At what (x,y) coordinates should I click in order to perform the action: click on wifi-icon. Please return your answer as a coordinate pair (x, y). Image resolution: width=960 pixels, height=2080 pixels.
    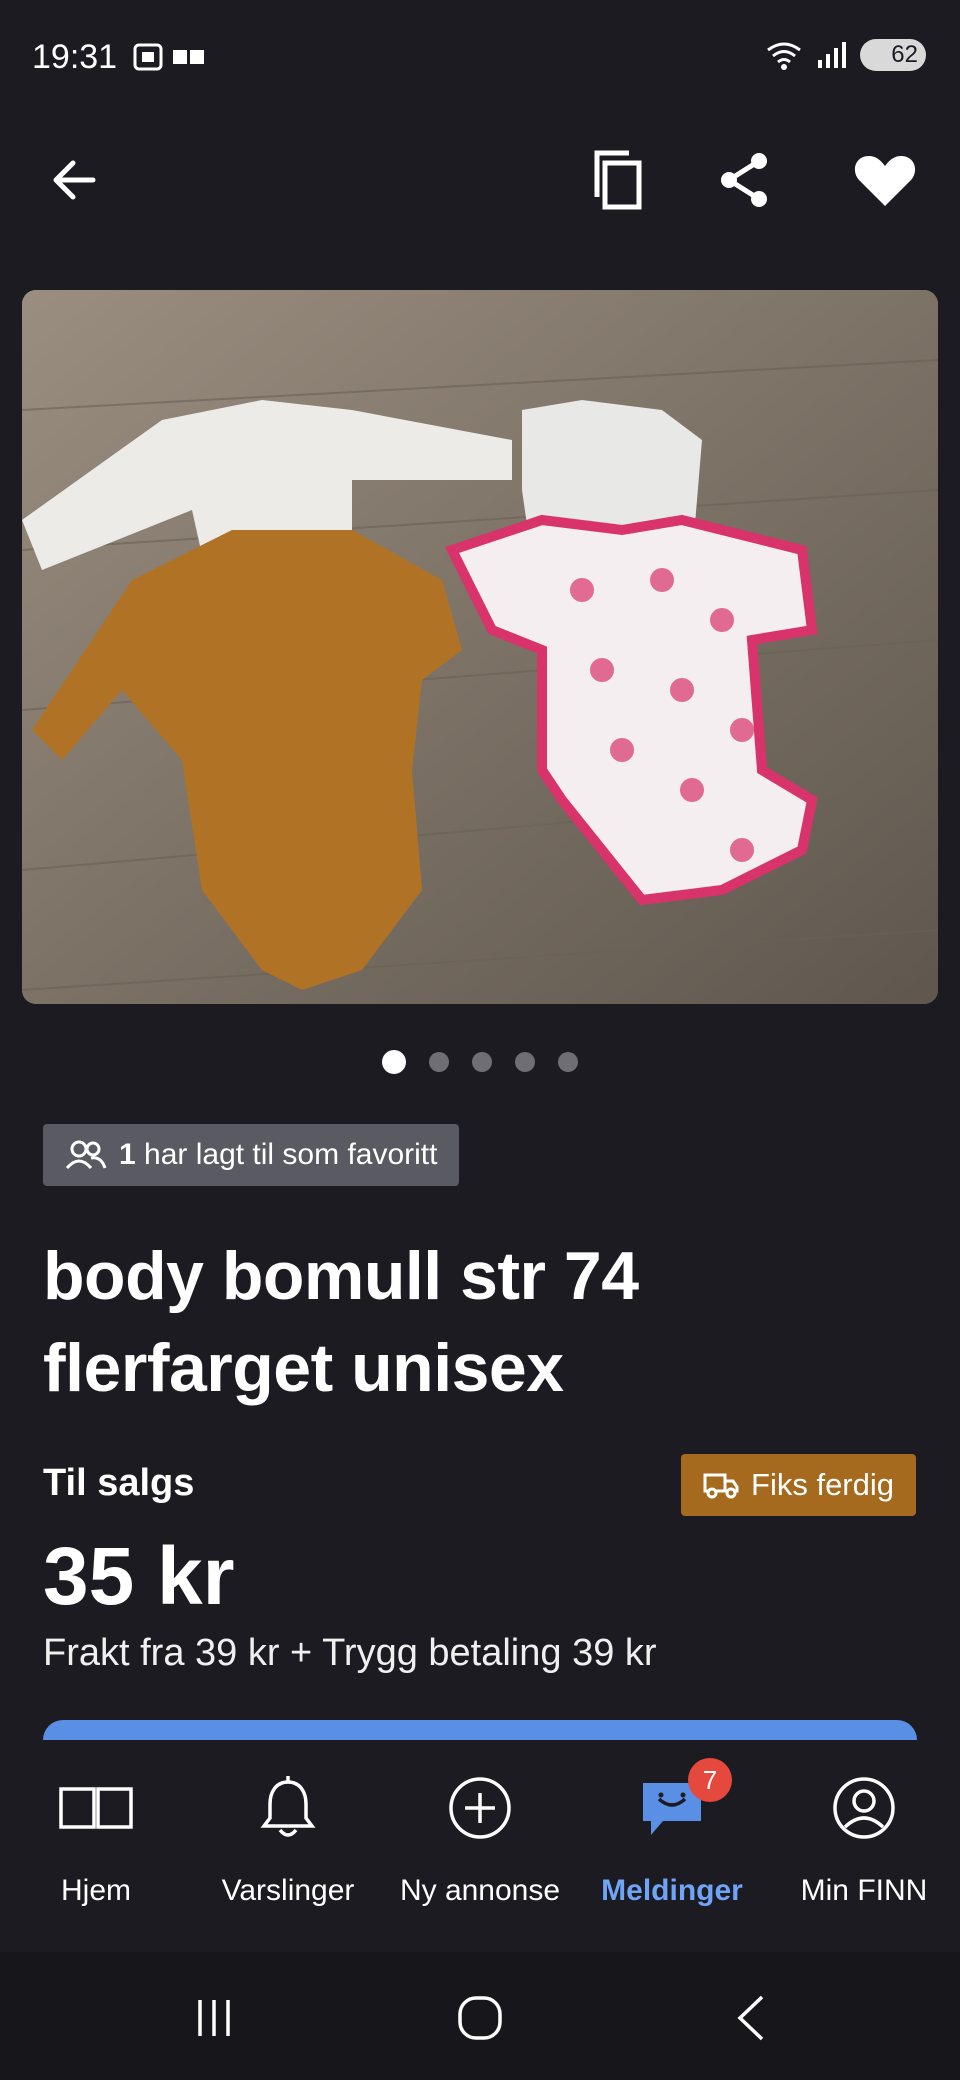
    Looking at the image, I should click on (784, 56).